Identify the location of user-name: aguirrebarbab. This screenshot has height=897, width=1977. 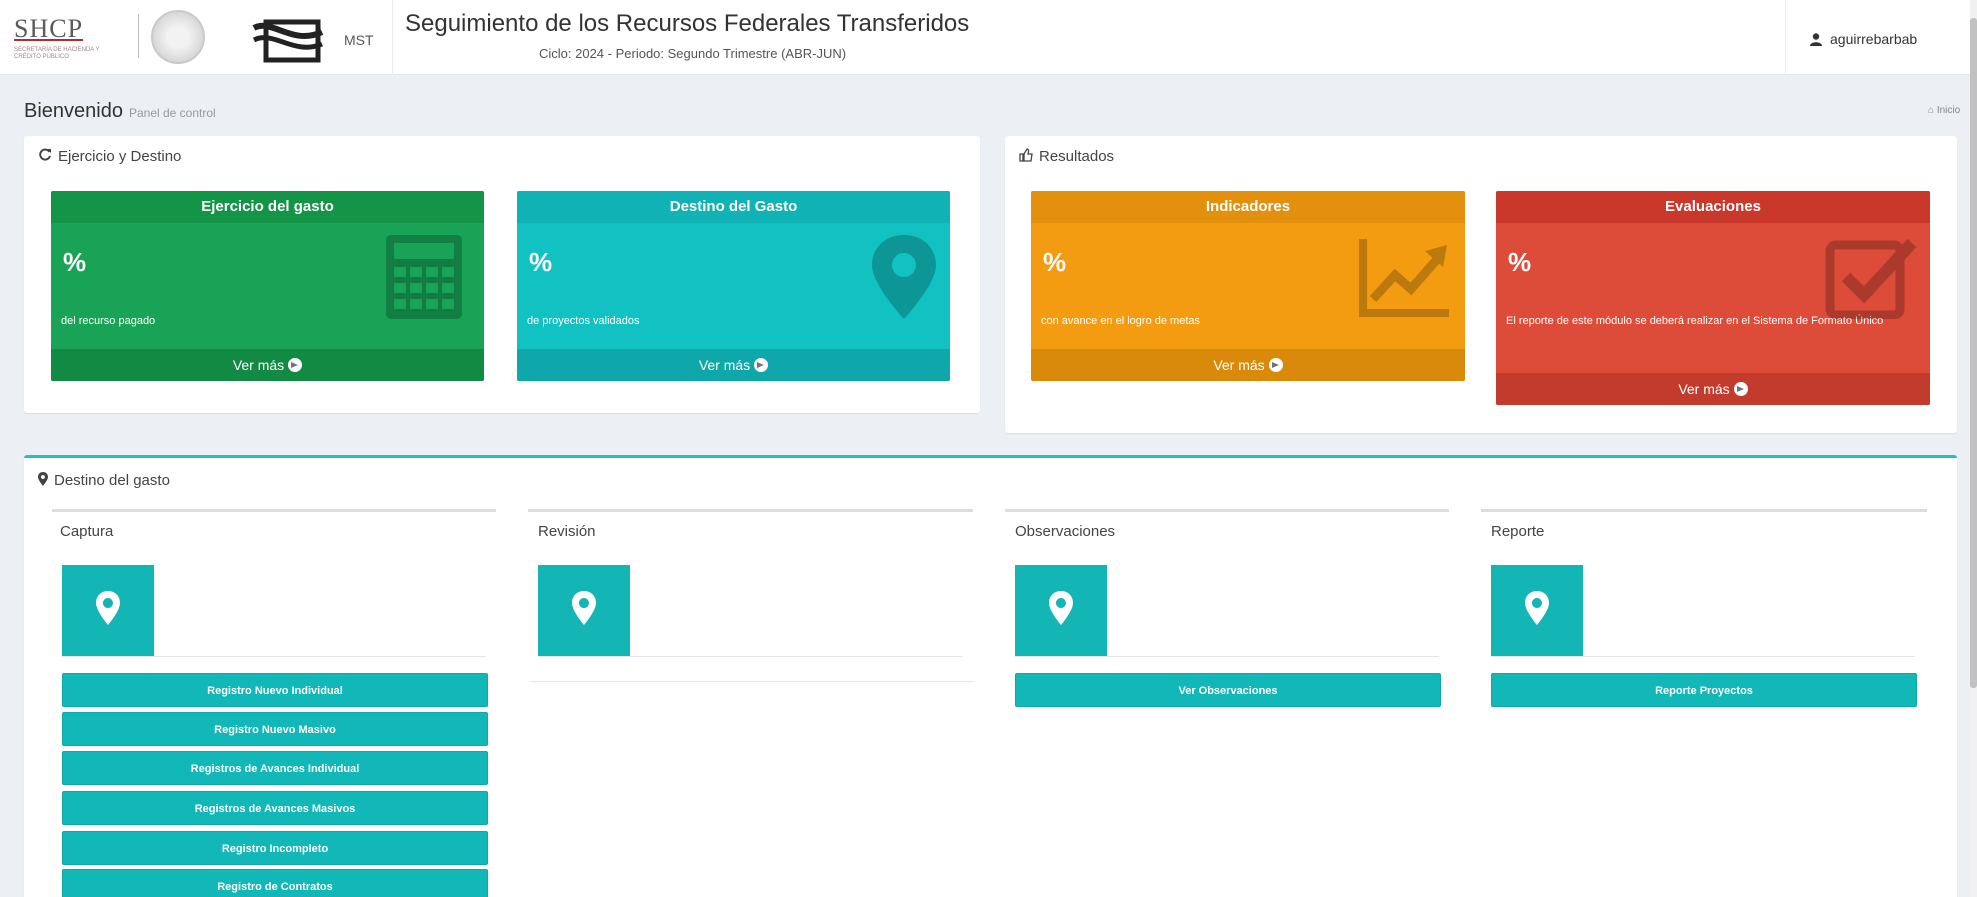
(1873, 39).